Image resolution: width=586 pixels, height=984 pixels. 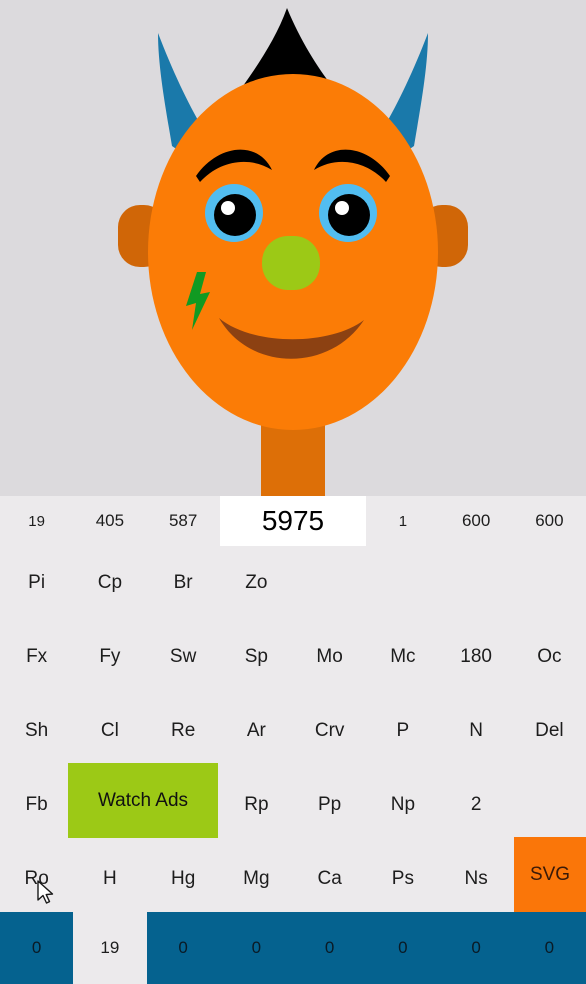 I want to click on counter-cell-6: 0, so click(x=476, y=948).